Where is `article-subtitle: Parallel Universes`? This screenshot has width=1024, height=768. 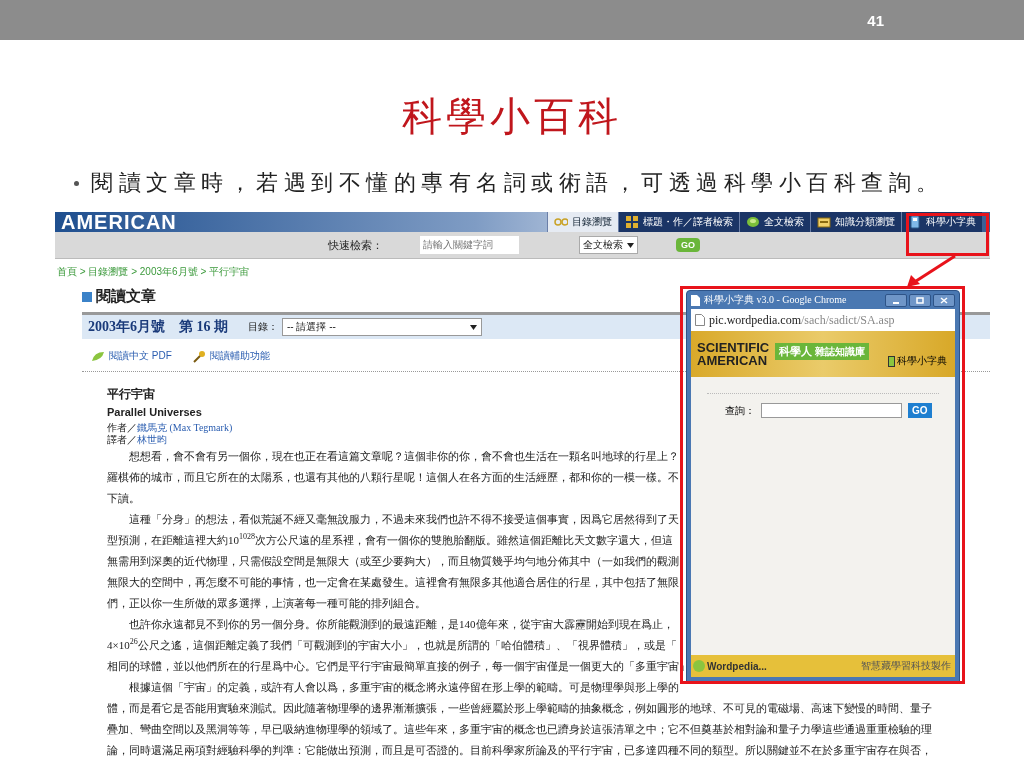 article-subtitle: Parallel Universes is located at coordinates (154, 412).